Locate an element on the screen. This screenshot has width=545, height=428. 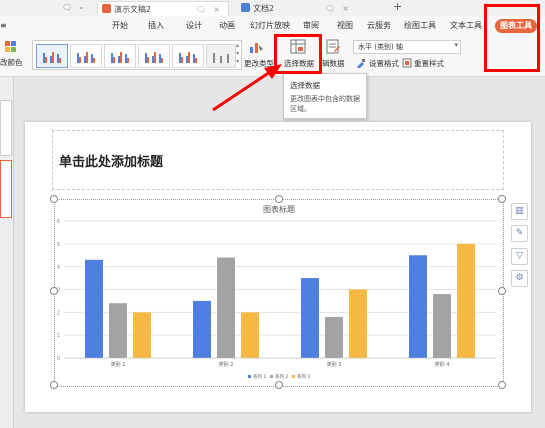
highlight-chart-tools is located at coordinates (512, 38).